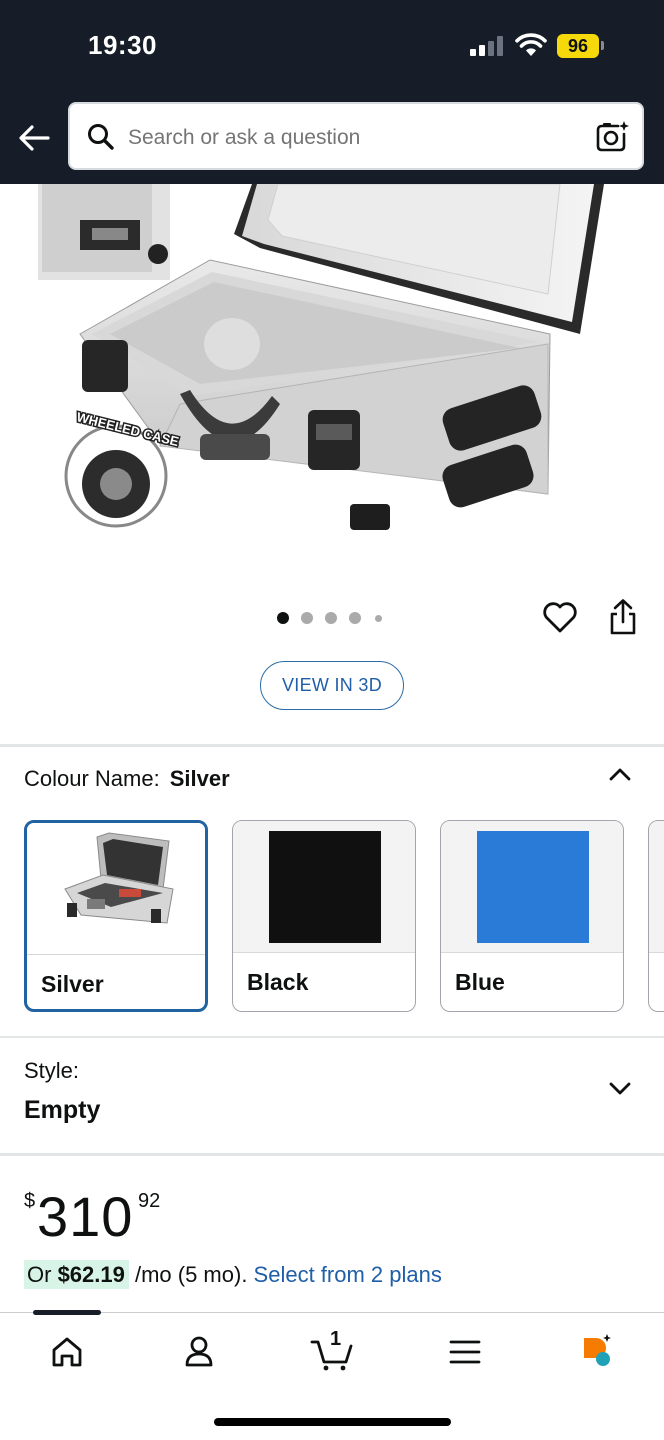 Image resolution: width=664 pixels, height=1440 pixels. What do you see at coordinates (602, 45) in the screenshot?
I see `battery-tip` at bounding box center [602, 45].